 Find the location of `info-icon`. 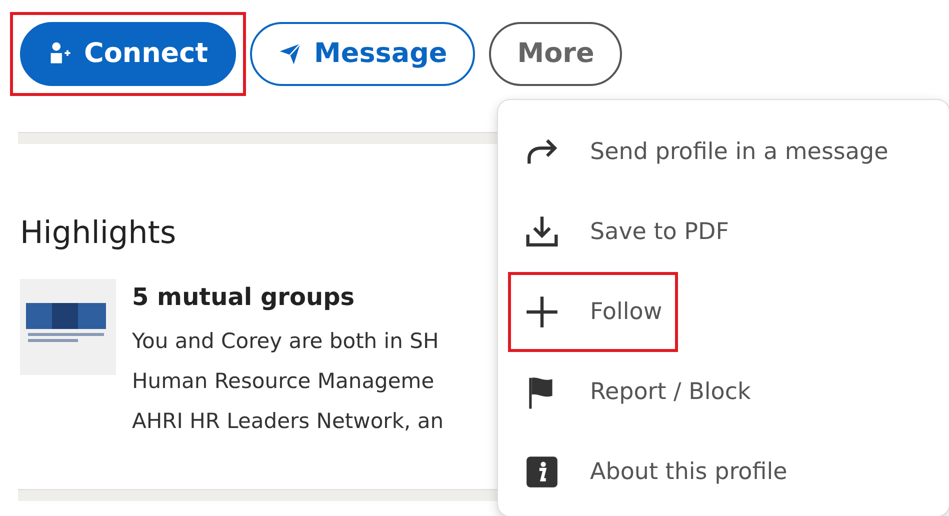

info-icon is located at coordinates (542, 472).